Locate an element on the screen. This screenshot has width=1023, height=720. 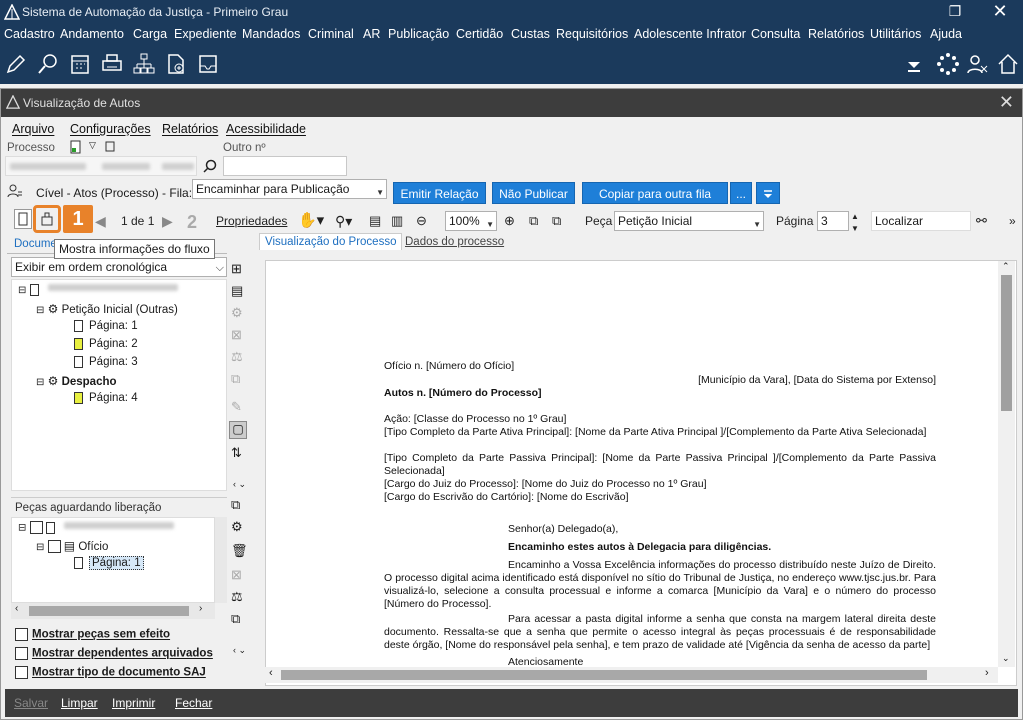
sem-efeito-option: Mostrar peças sem efeito is located at coordinates (92, 634).